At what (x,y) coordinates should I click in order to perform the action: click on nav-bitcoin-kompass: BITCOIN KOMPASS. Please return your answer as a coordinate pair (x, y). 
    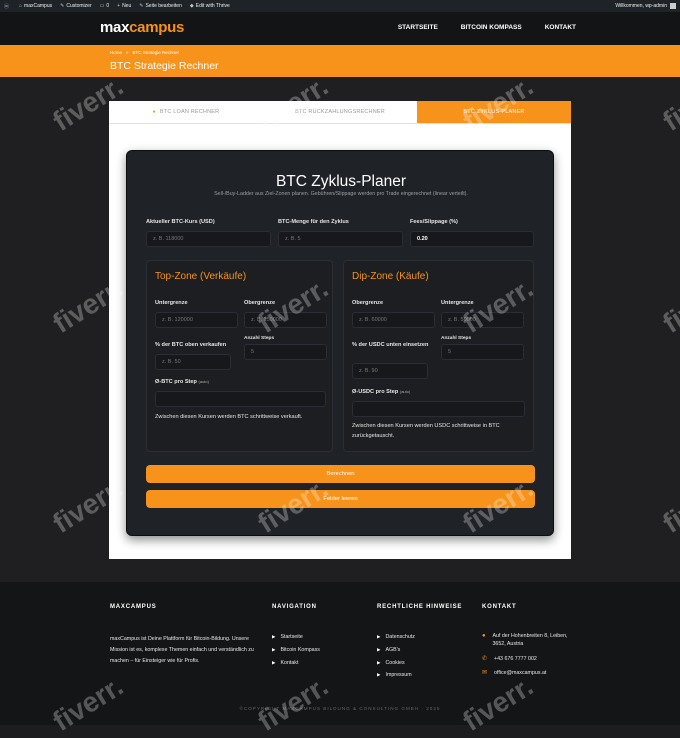
    Looking at the image, I should click on (491, 27).